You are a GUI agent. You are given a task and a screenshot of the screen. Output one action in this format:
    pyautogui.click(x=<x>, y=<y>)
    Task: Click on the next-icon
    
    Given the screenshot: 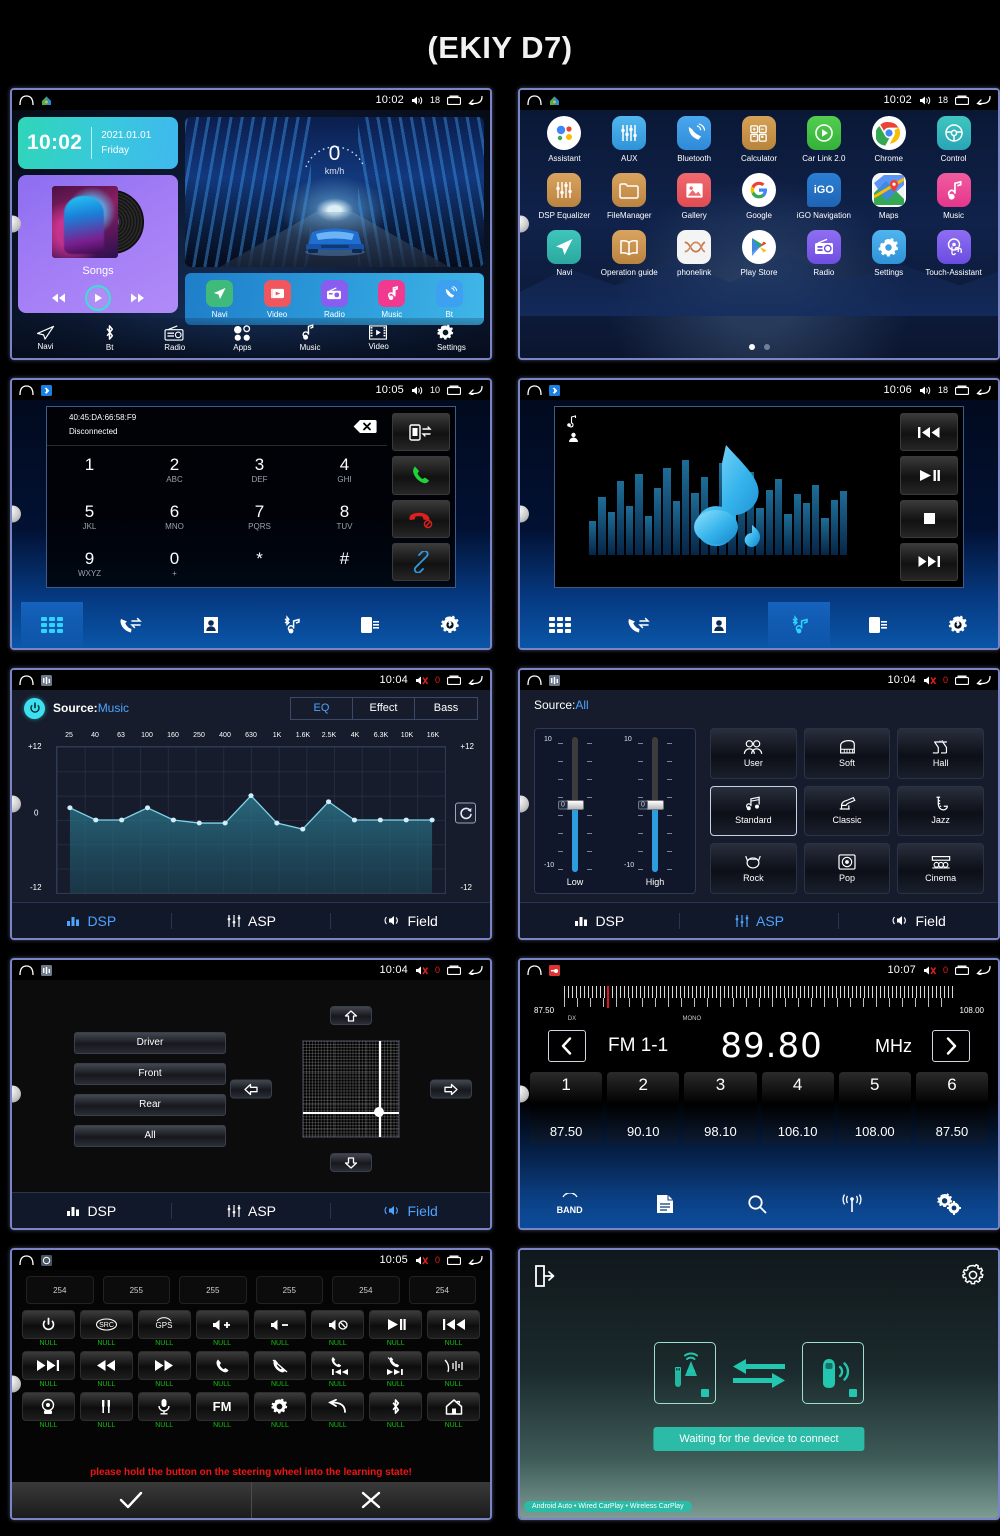 What is the action you would take?
    pyautogui.click(x=138, y=298)
    